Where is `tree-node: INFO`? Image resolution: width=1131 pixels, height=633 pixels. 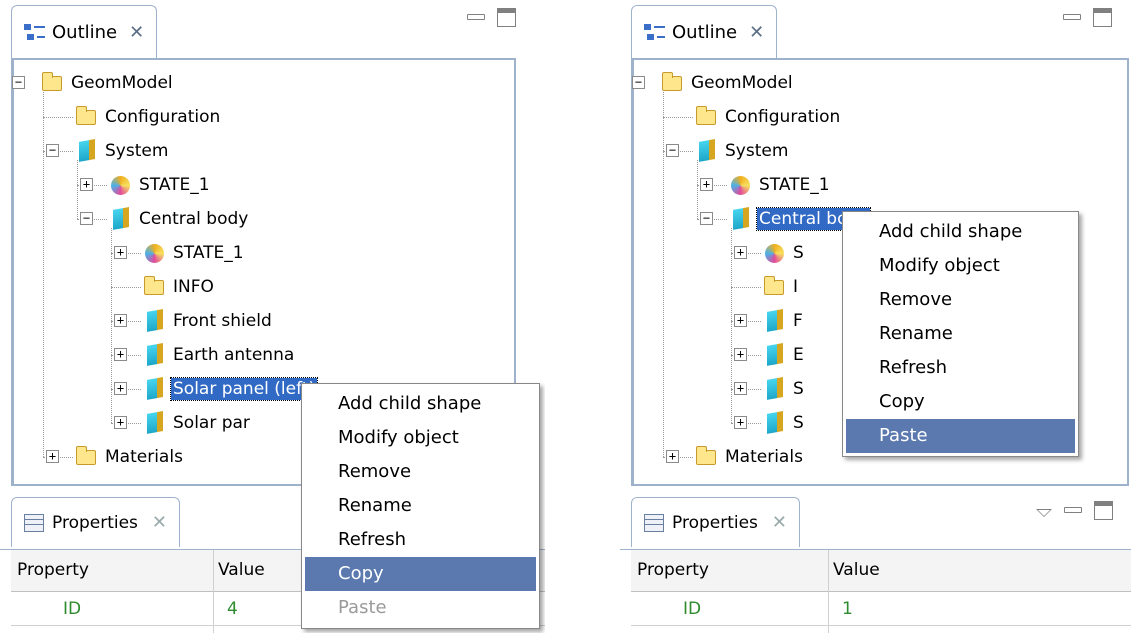
tree-node: INFO is located at coordinates (179, 287).